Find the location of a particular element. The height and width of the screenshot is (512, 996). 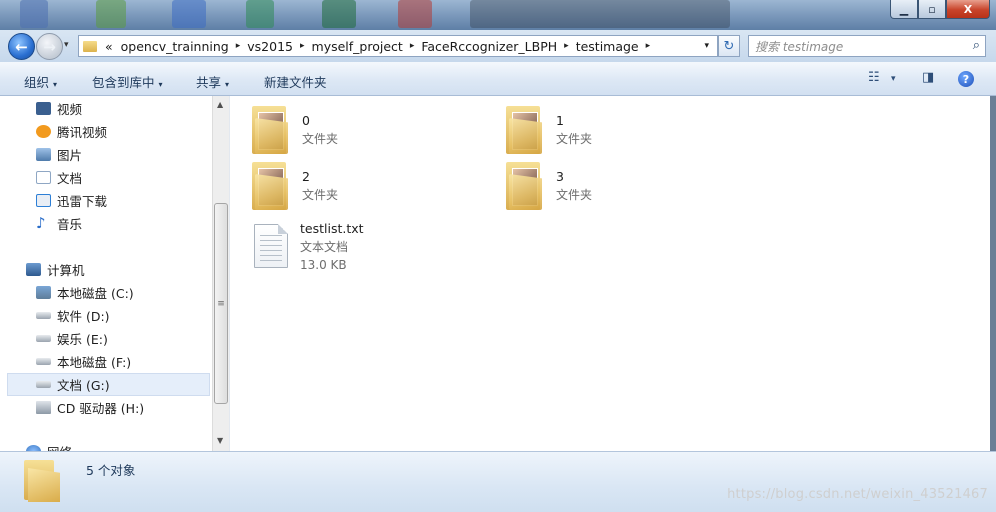

breadcrumb-item: myself_project is located at coordinates (357, 46).